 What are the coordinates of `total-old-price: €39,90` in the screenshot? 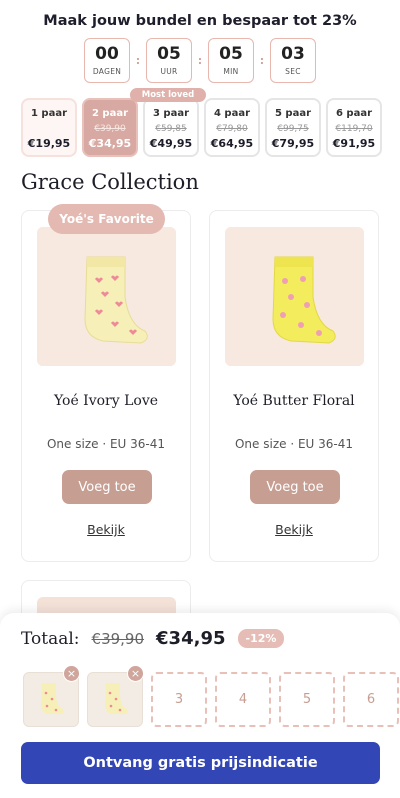 It's located at (118, 638).